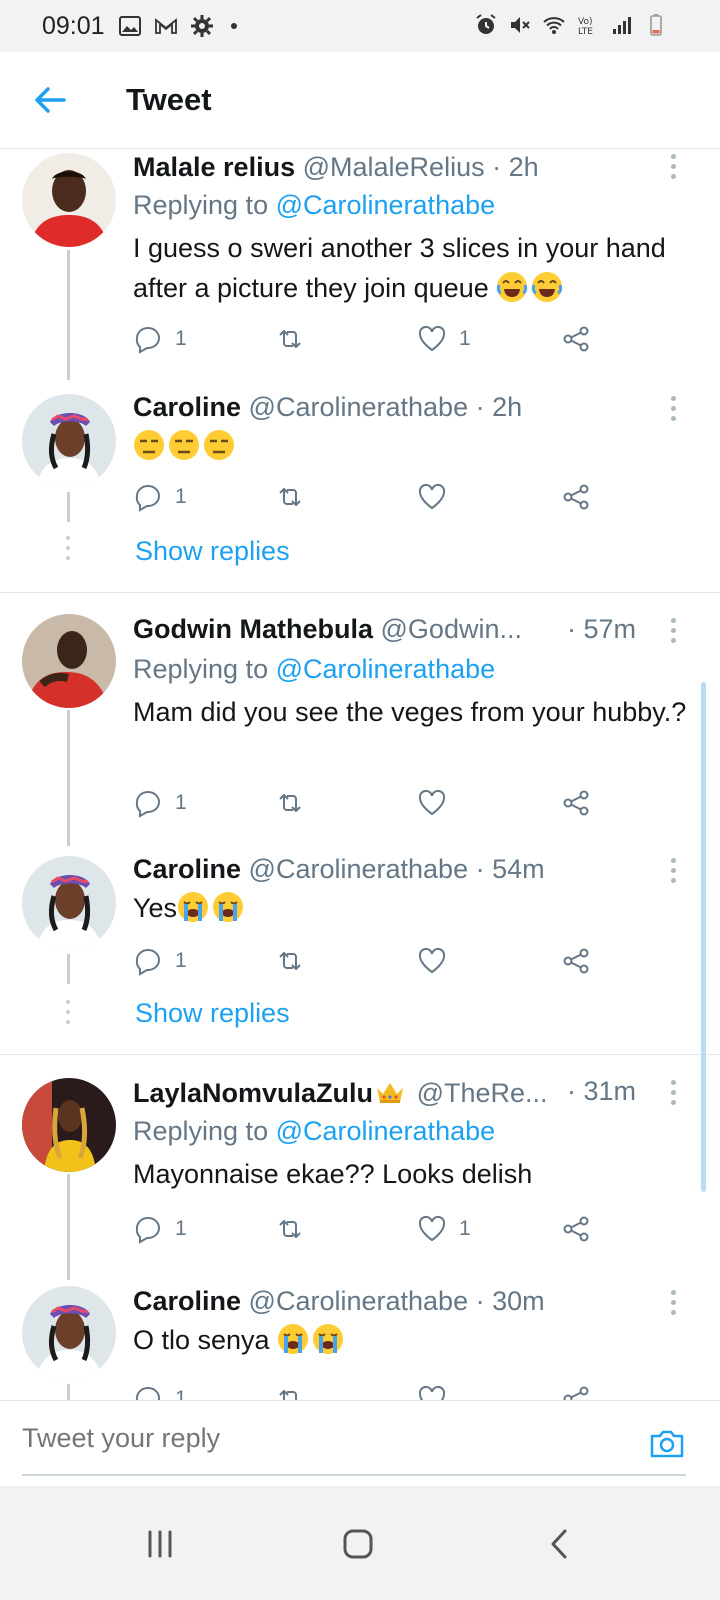  I want to click on gallery-icon, so click(130, 26).